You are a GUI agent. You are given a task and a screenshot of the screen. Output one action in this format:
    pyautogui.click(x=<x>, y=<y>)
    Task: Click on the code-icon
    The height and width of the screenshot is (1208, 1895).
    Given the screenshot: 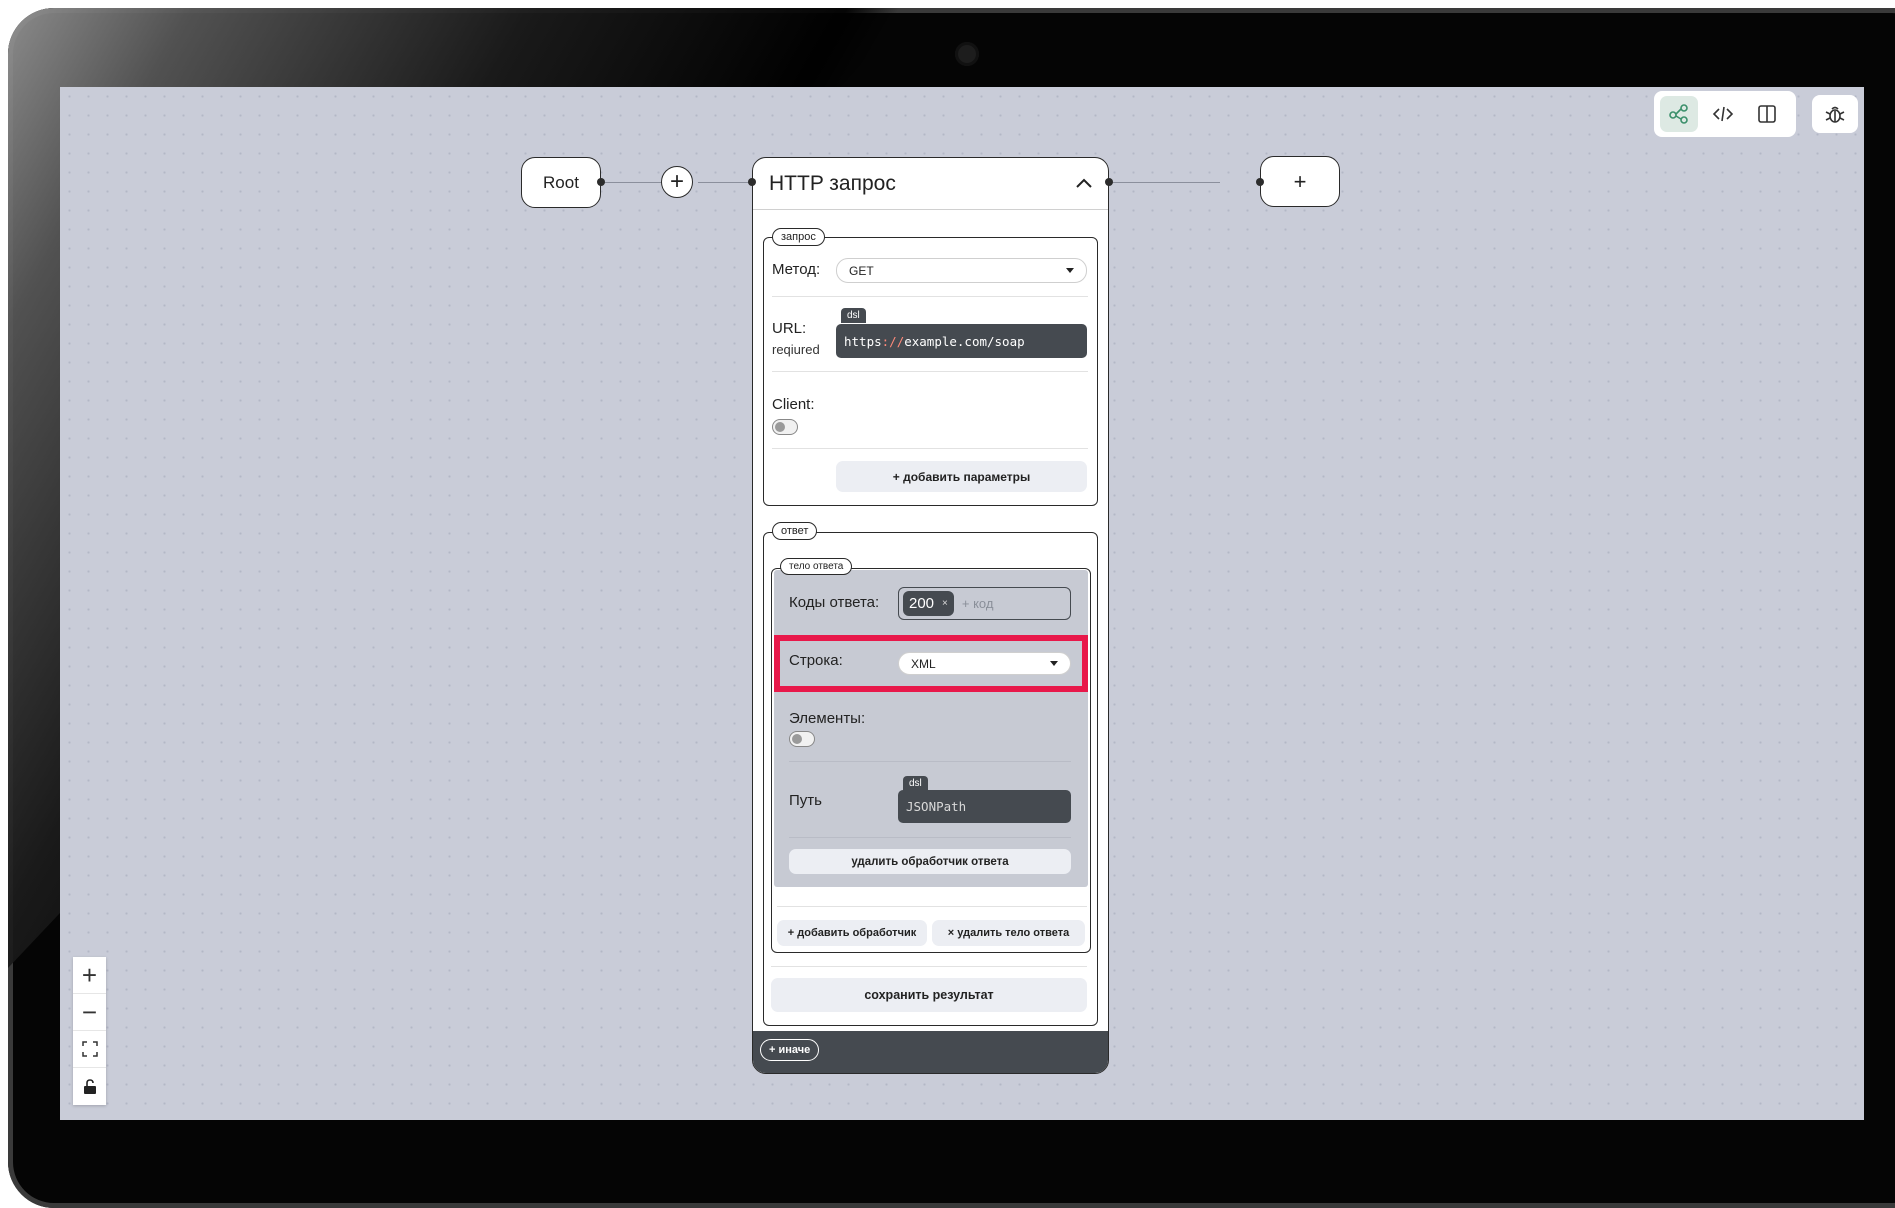 What is the action you would take?
    pyautogui.click(x=1723, y=114)
    